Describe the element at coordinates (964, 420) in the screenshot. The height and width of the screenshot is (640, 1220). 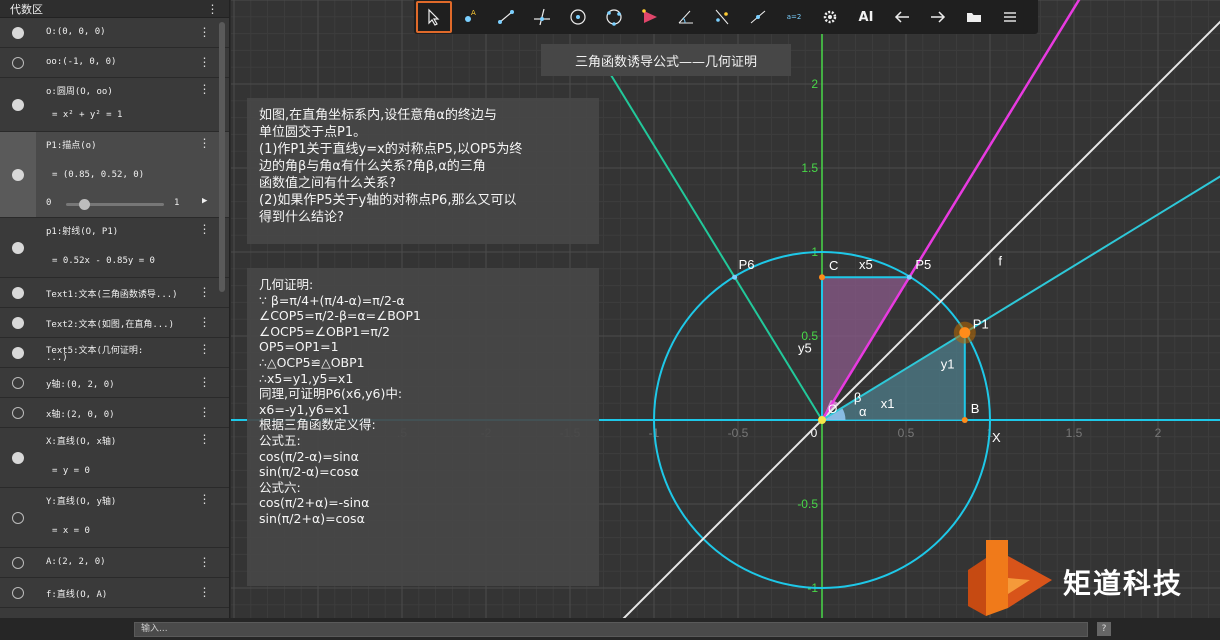
I see `point-b` at that location.